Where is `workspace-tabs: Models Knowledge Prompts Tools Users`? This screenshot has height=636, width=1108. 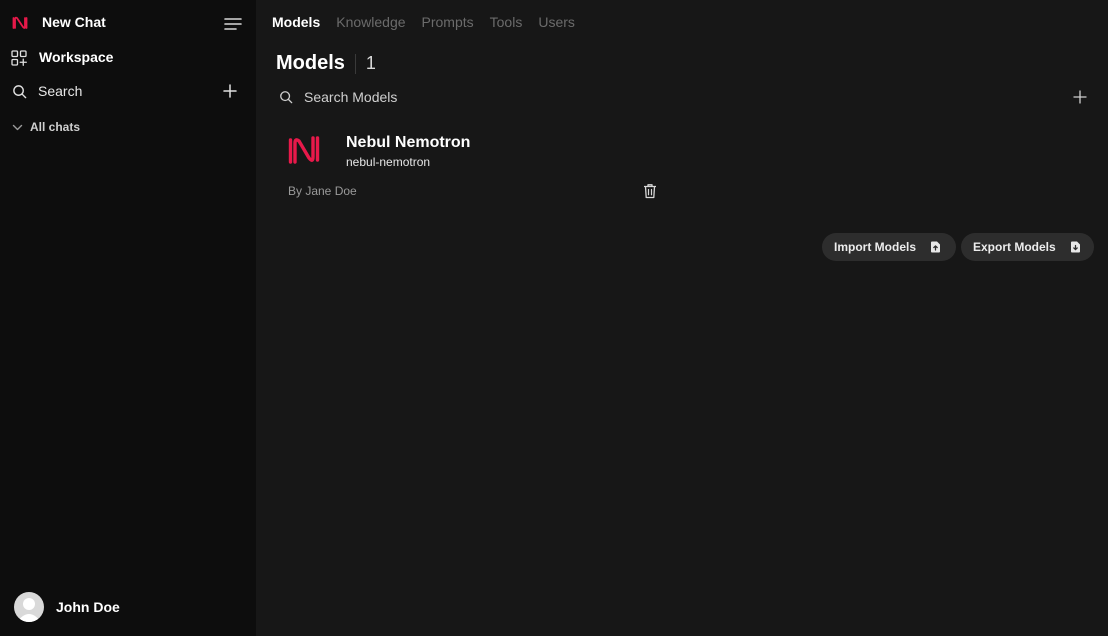
workspace-tabs: Models Knowledge Prompts Tools Users is located at coordinates (423, 22).